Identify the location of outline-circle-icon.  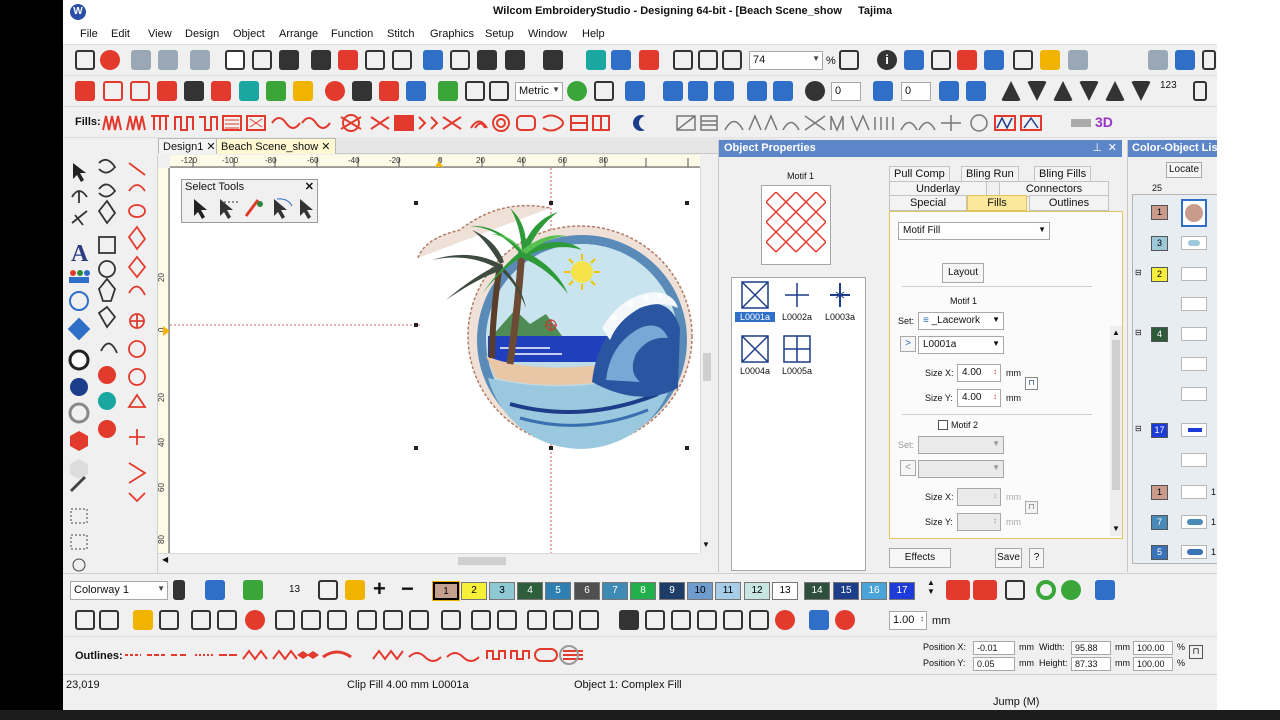
(569, 655).